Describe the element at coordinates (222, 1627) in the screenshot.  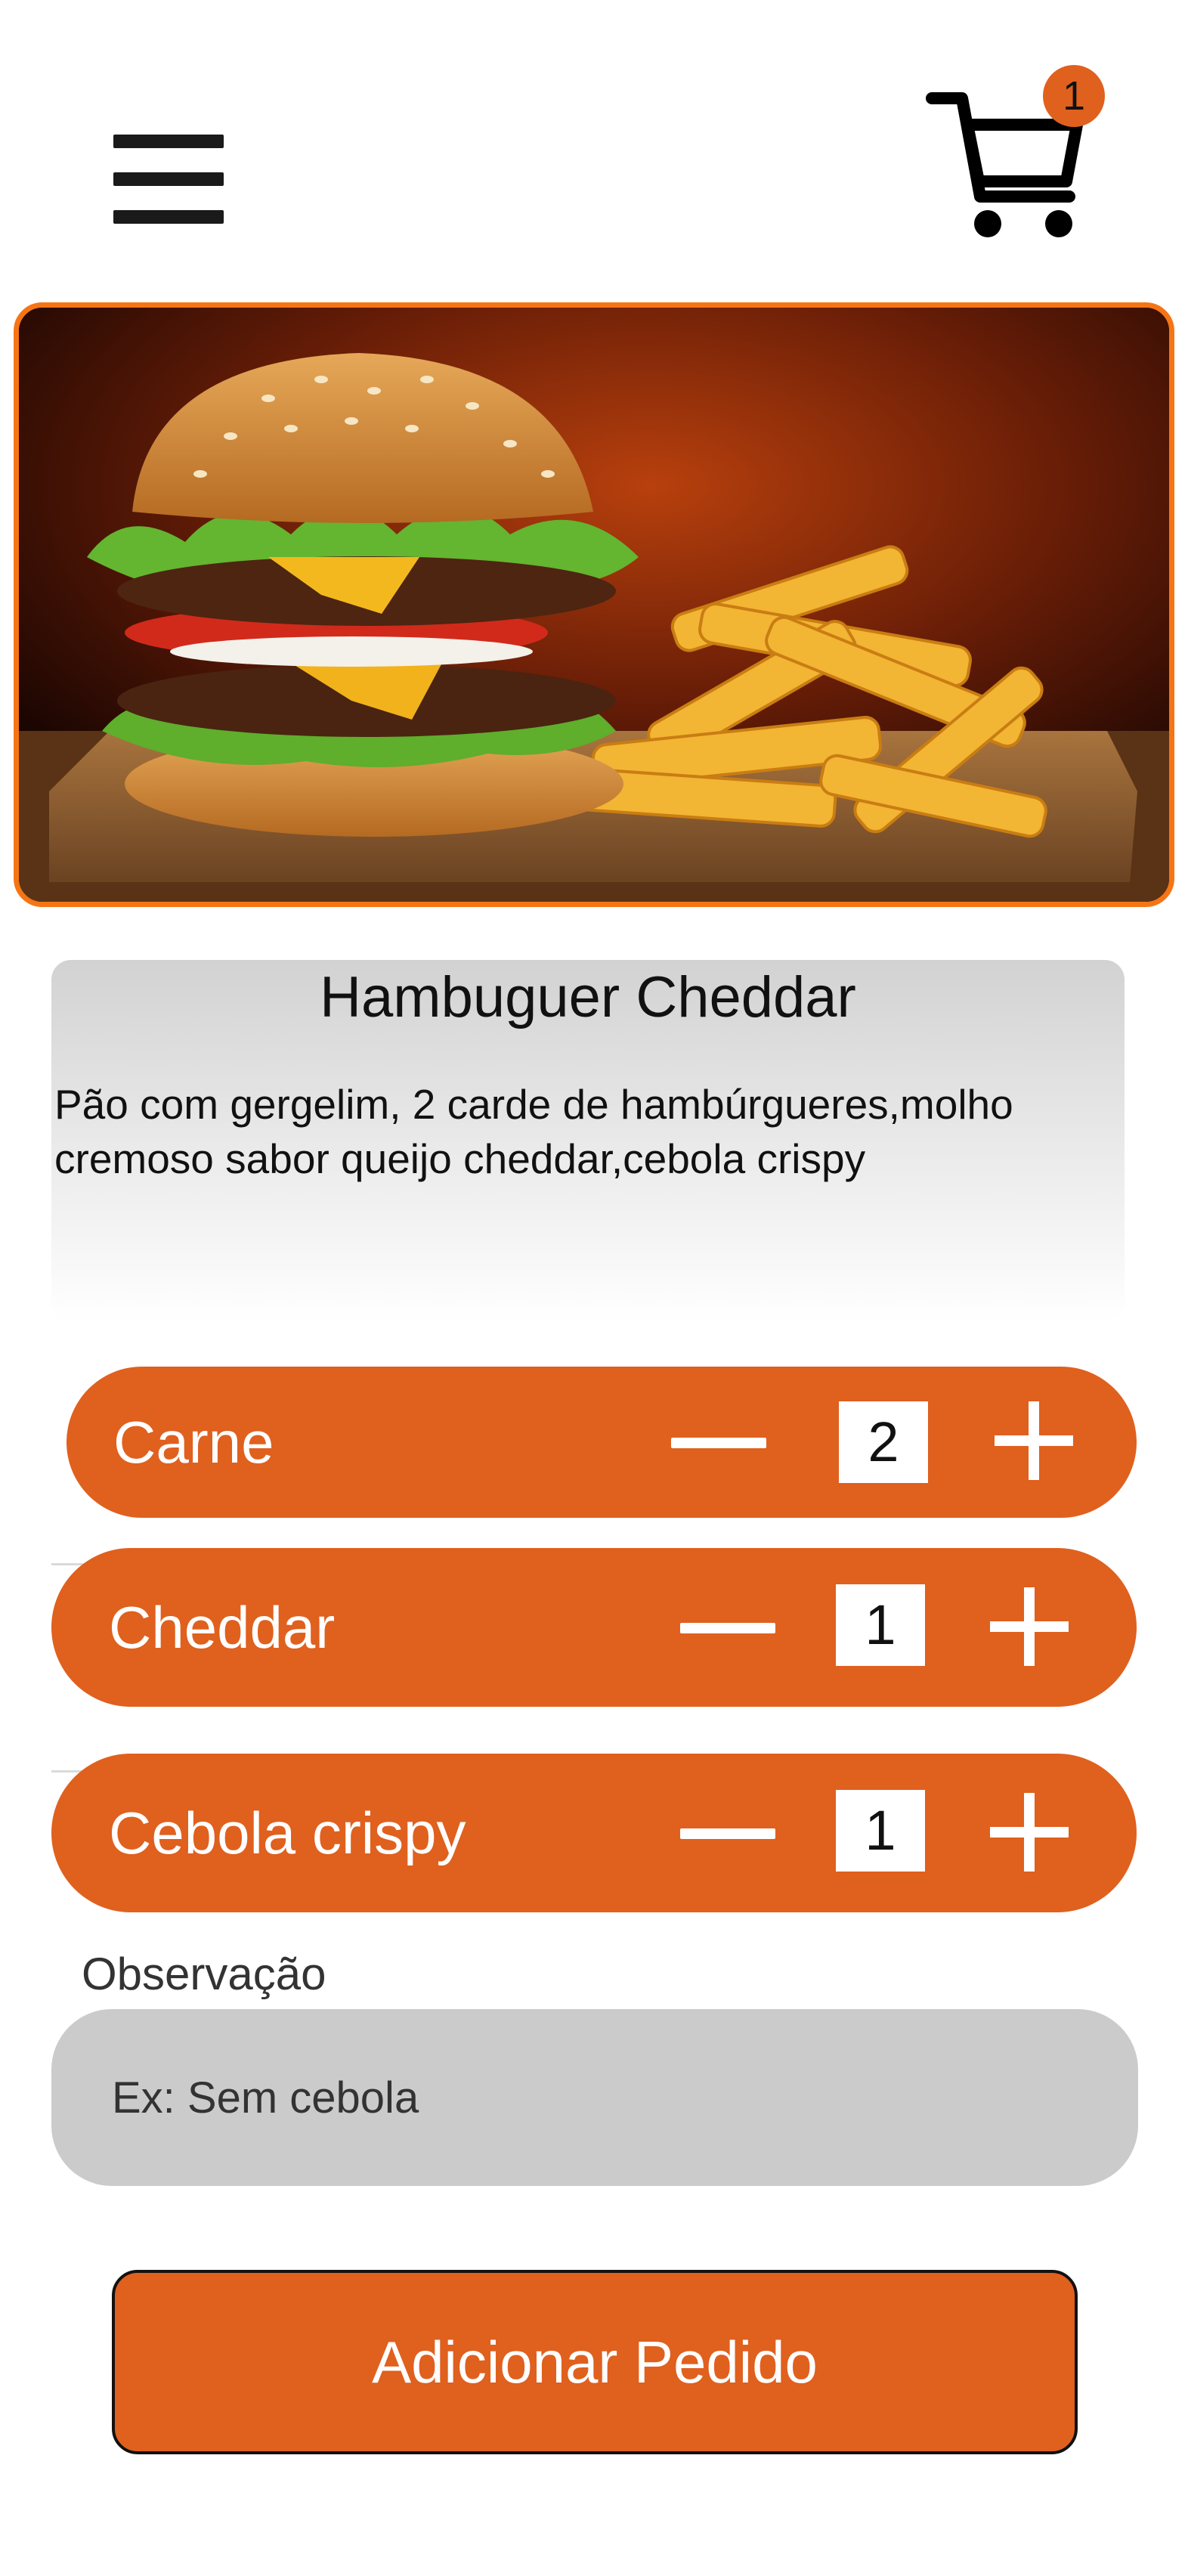
I see `option-label: Cheddar` at that location.